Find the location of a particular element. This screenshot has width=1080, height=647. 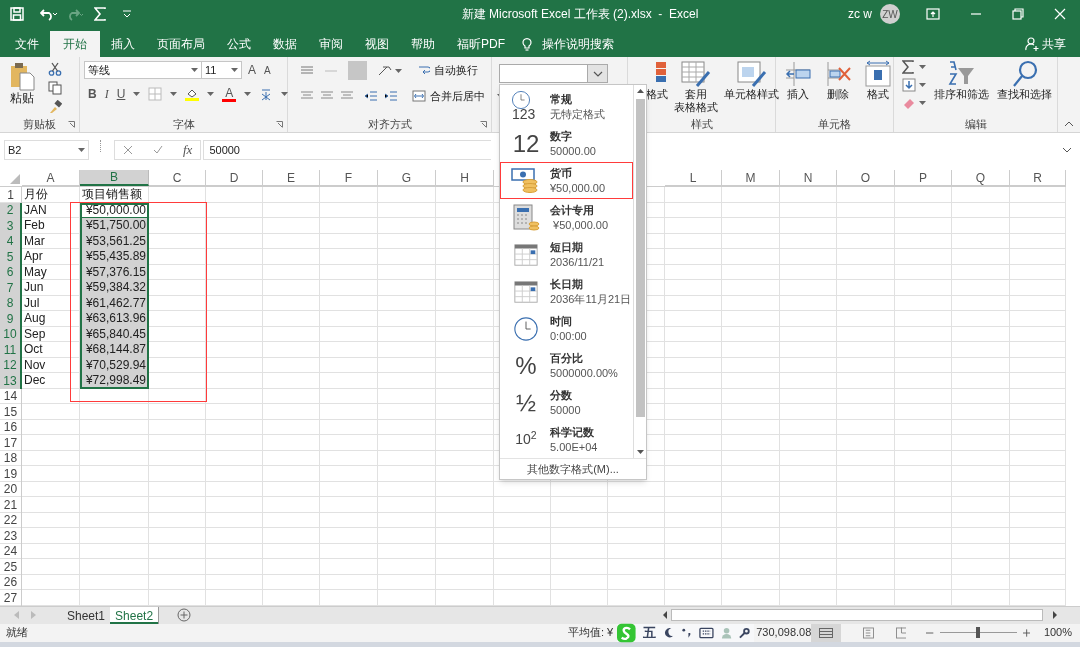

find-select-button: 查找和选择 is located at coordinates (1024, 88).